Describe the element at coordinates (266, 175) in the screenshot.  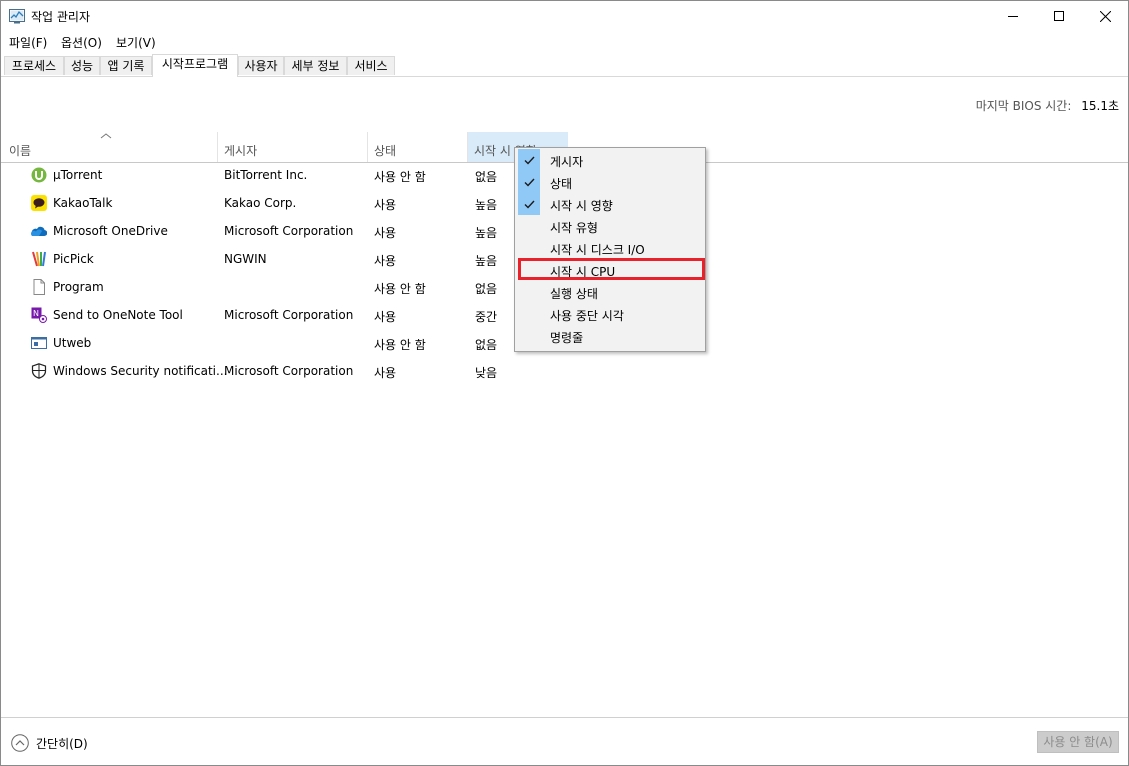
I see `row-publisher: BitTorrent Inc.` at that location.